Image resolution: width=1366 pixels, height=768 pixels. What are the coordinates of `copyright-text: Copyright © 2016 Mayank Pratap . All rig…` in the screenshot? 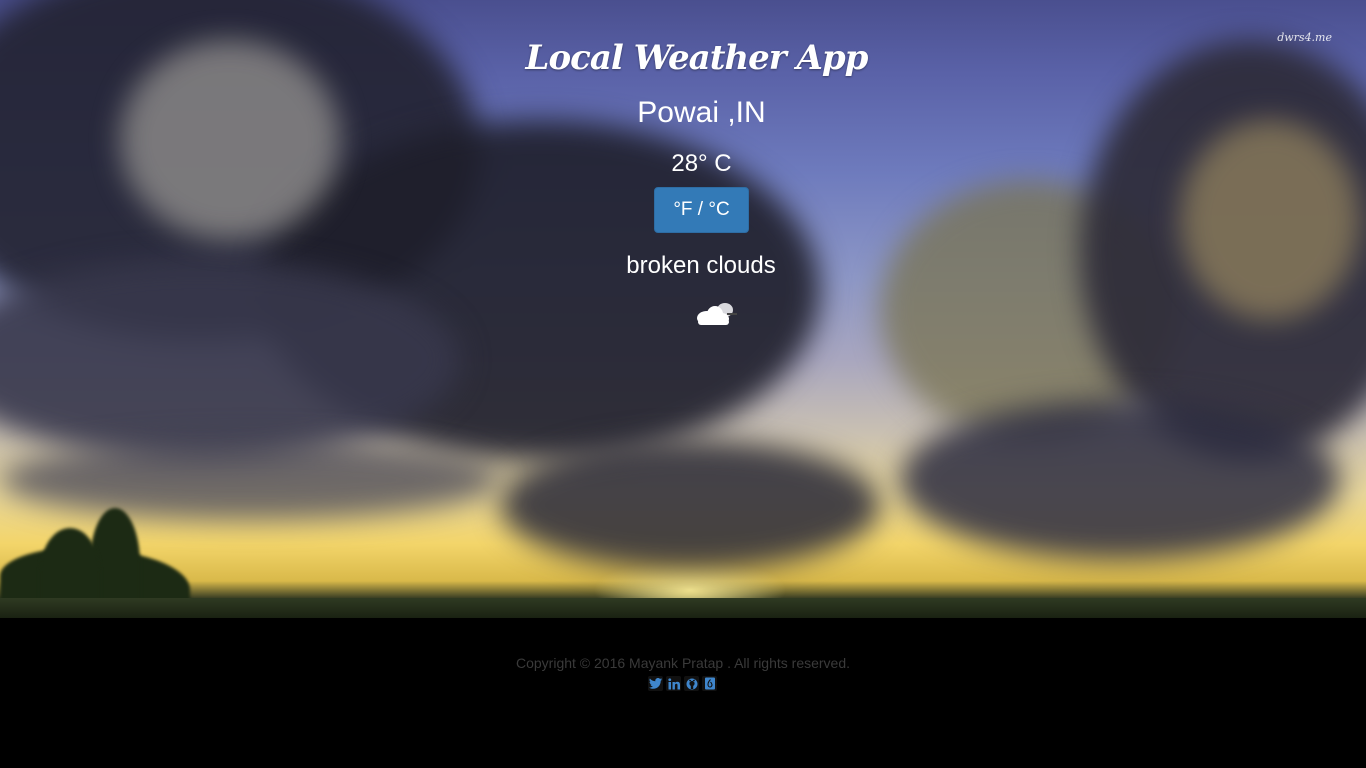 It's located at (683, 663).